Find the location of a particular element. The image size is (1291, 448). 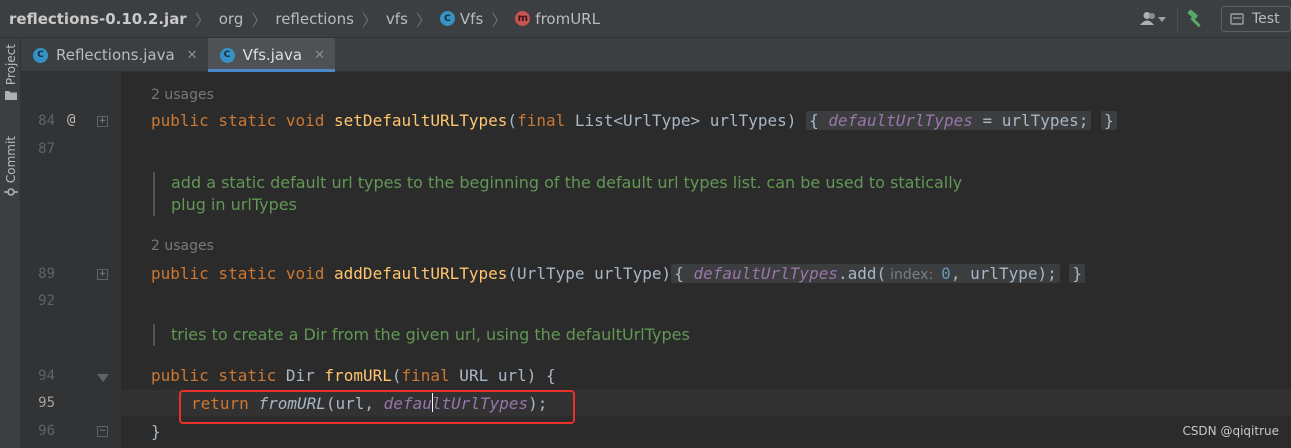

line-number: 94 is located at coordinates (46, 376).